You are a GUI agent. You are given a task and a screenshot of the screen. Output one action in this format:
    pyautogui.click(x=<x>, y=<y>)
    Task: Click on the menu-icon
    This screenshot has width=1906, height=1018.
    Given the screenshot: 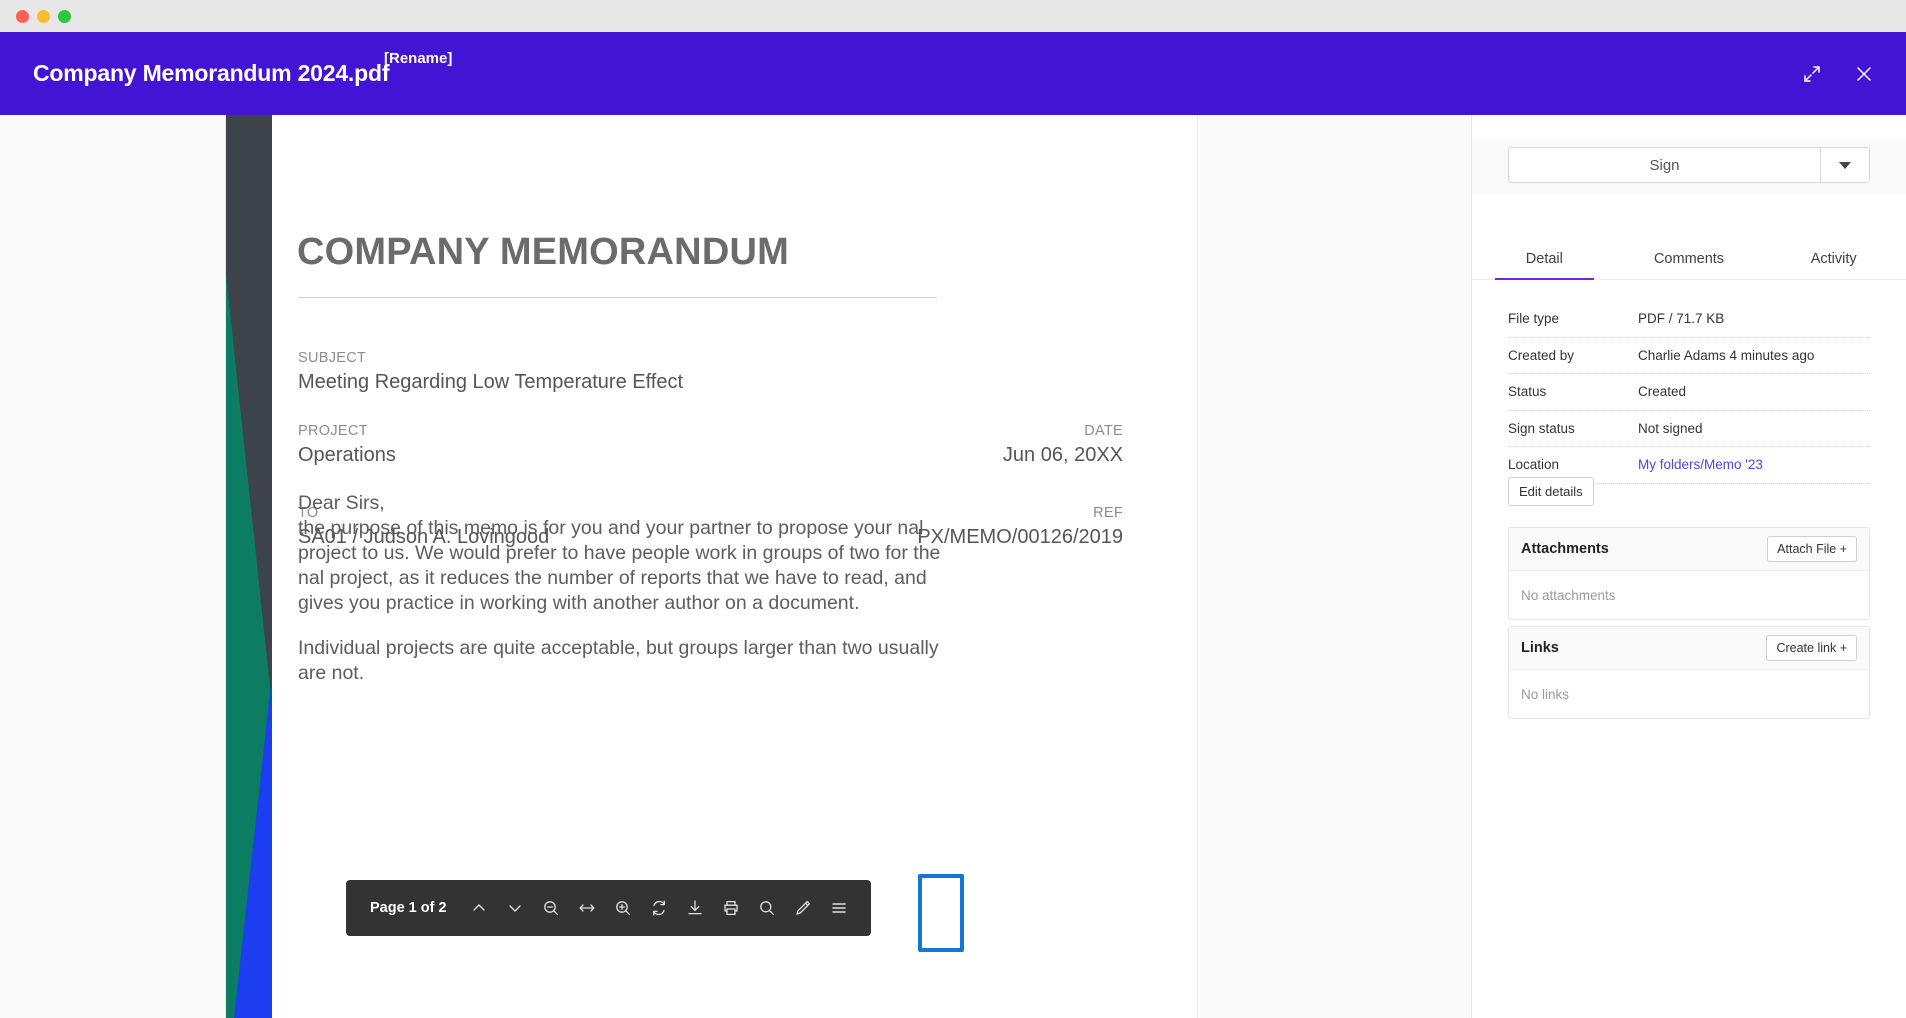 What is the action you would take?
    pyautogui.click(x=839, y=908)
    